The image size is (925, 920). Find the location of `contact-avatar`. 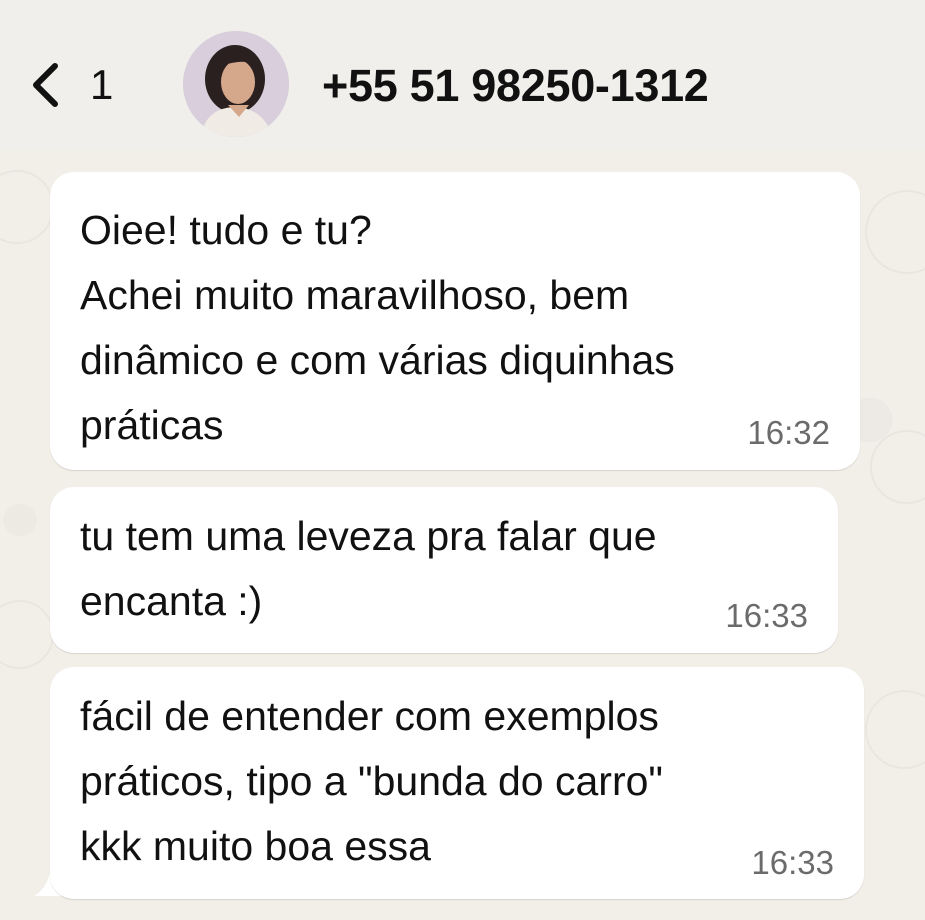

contact-avatar is located at coordinates (236, 84).